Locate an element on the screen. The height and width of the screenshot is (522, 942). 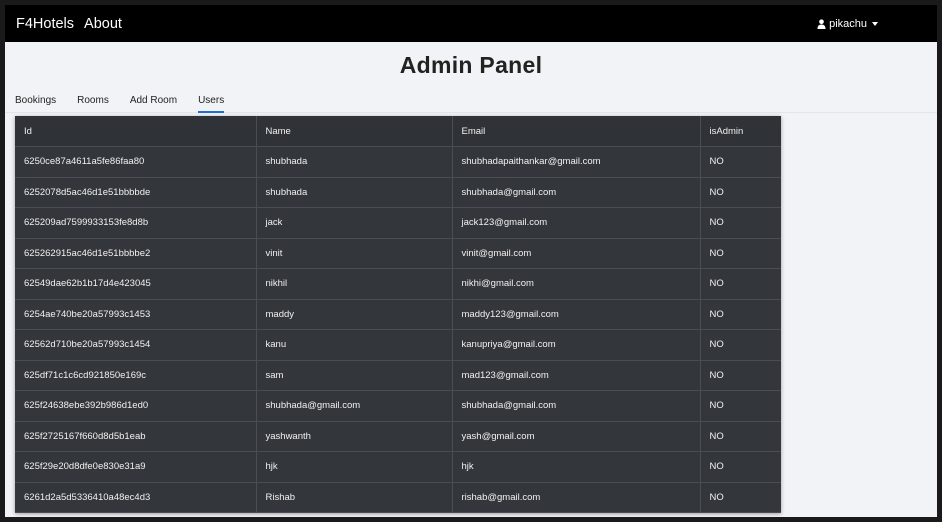
cell-email: hjk is located at coordinates (576, 467).